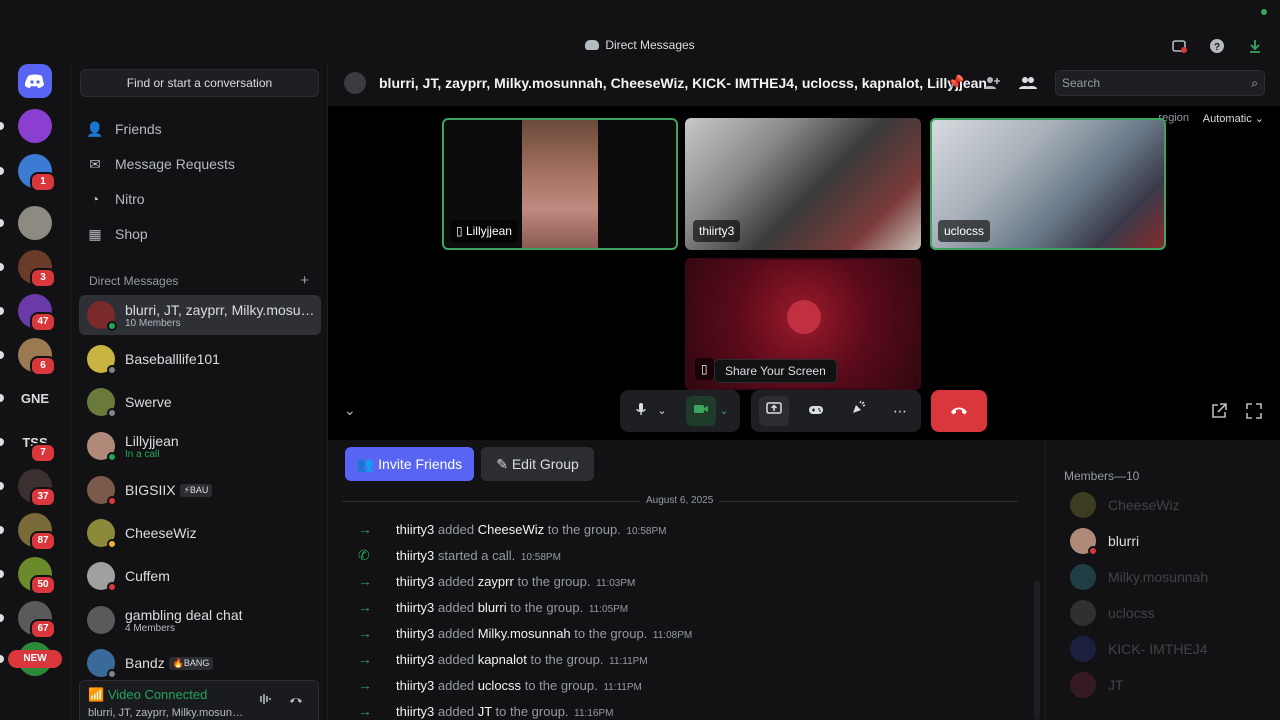 The height and width of the screenshot is (720, 1280). What do you see at coordinates (816, 411) in the screenshot?
I see `activities-gamepad-icon` at bounding box center [816, 411].